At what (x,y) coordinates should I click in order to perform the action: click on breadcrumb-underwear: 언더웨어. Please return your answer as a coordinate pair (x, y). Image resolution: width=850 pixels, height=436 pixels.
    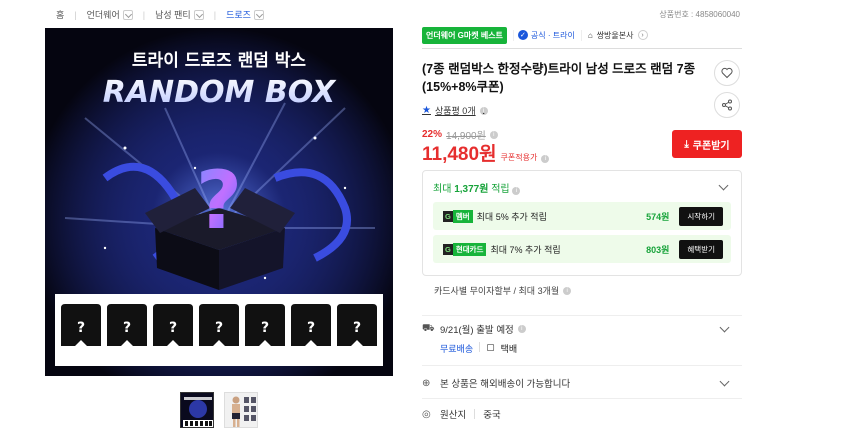
    Looking at the image, I should click on (110, 14).